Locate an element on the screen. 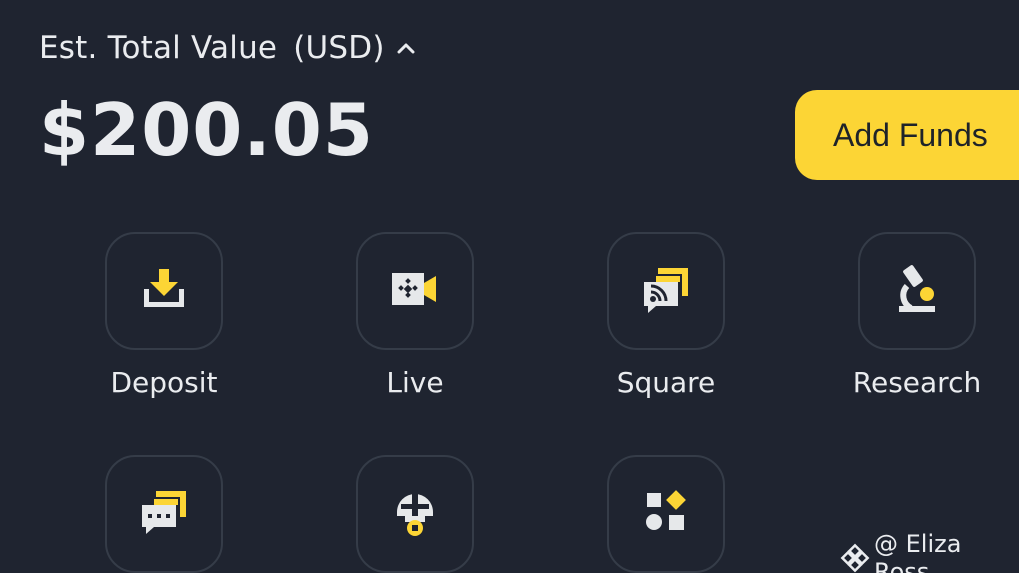 Image resolution: width=1019 pixels, height=573 pixels. currency-label: (USD) is located at coordinates (339, 48).